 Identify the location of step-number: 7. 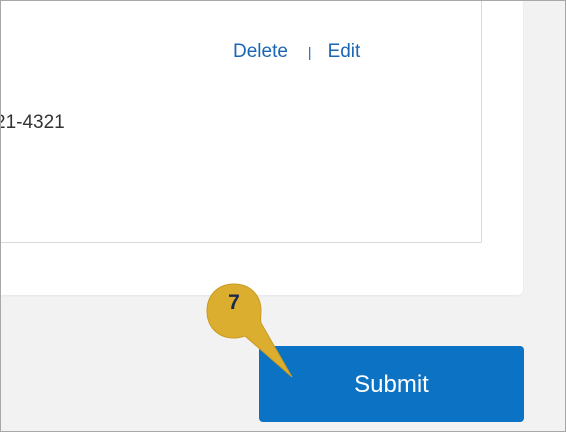
(234, 302).